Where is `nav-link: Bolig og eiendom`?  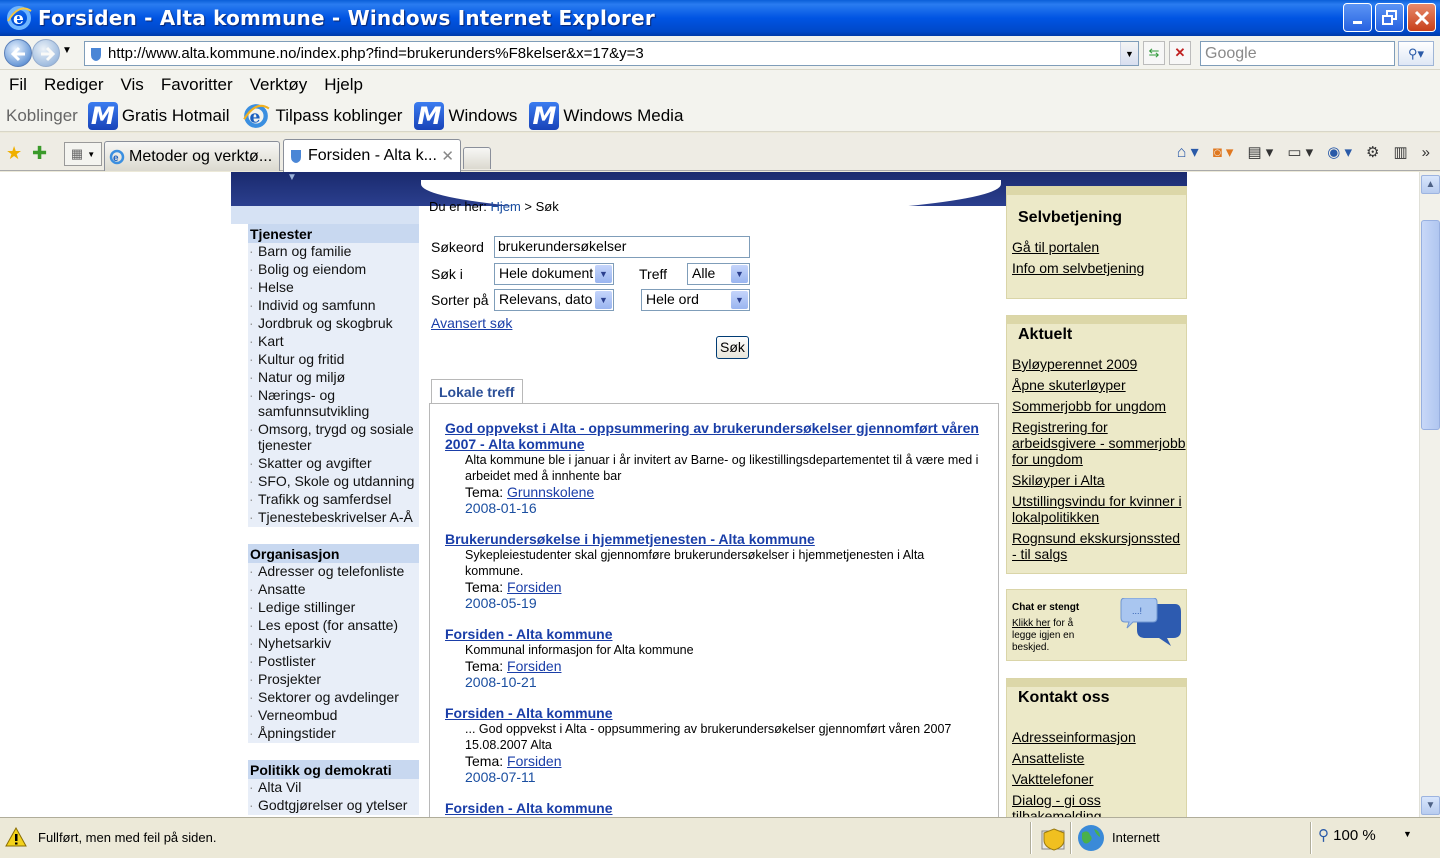 nav-link: Bolig og eiendom is located at coordinates (333, 270).